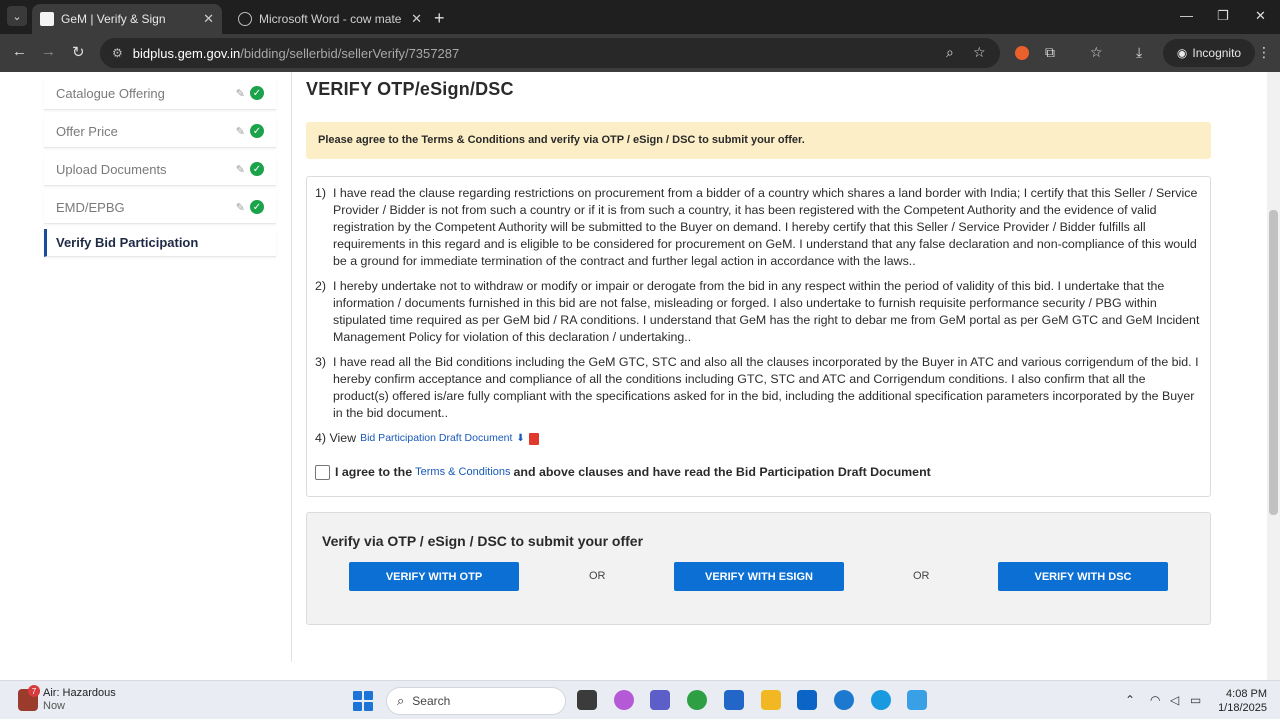 The width and height of the screenshot is (1280, 719). What do you see at coordinates (462, 472) in the screenshot?
I see `terms-conditions-link: Terms & Conditions` at bounding box center [462, 472].